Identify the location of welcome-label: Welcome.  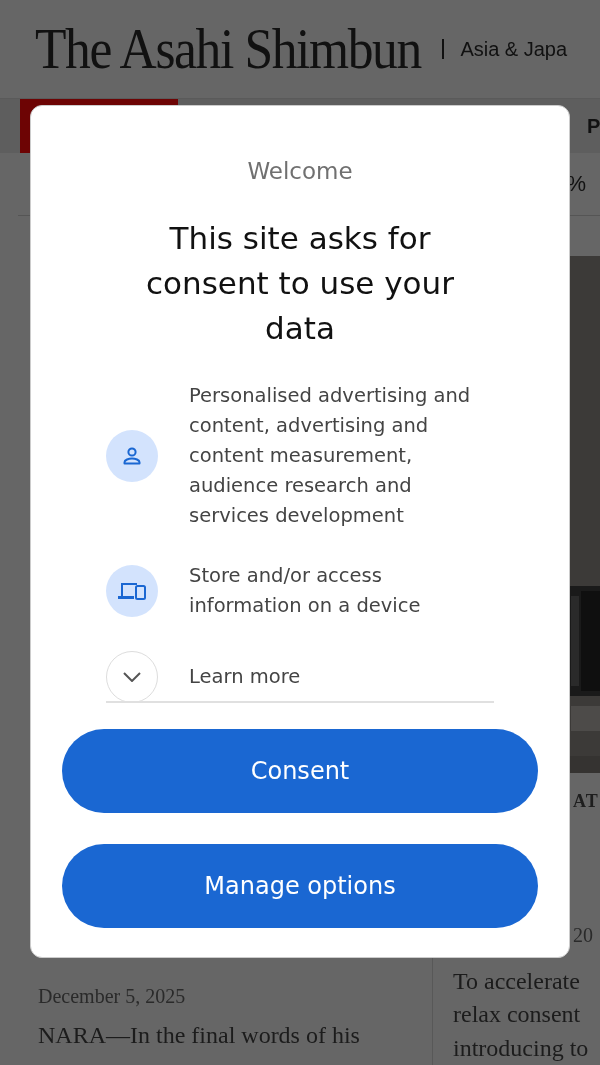
(300, 171).